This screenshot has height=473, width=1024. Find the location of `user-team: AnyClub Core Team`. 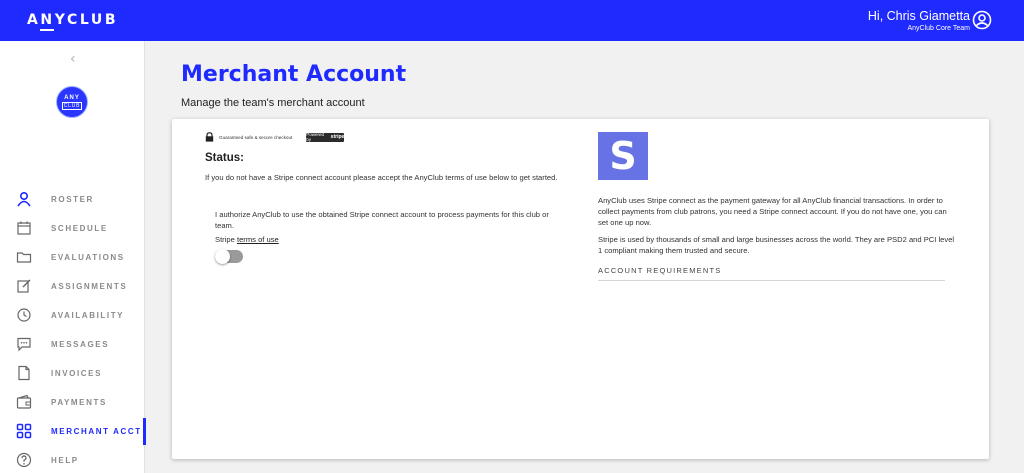

user-team: AnyClub Core Team is located at coordinates (938, 28).